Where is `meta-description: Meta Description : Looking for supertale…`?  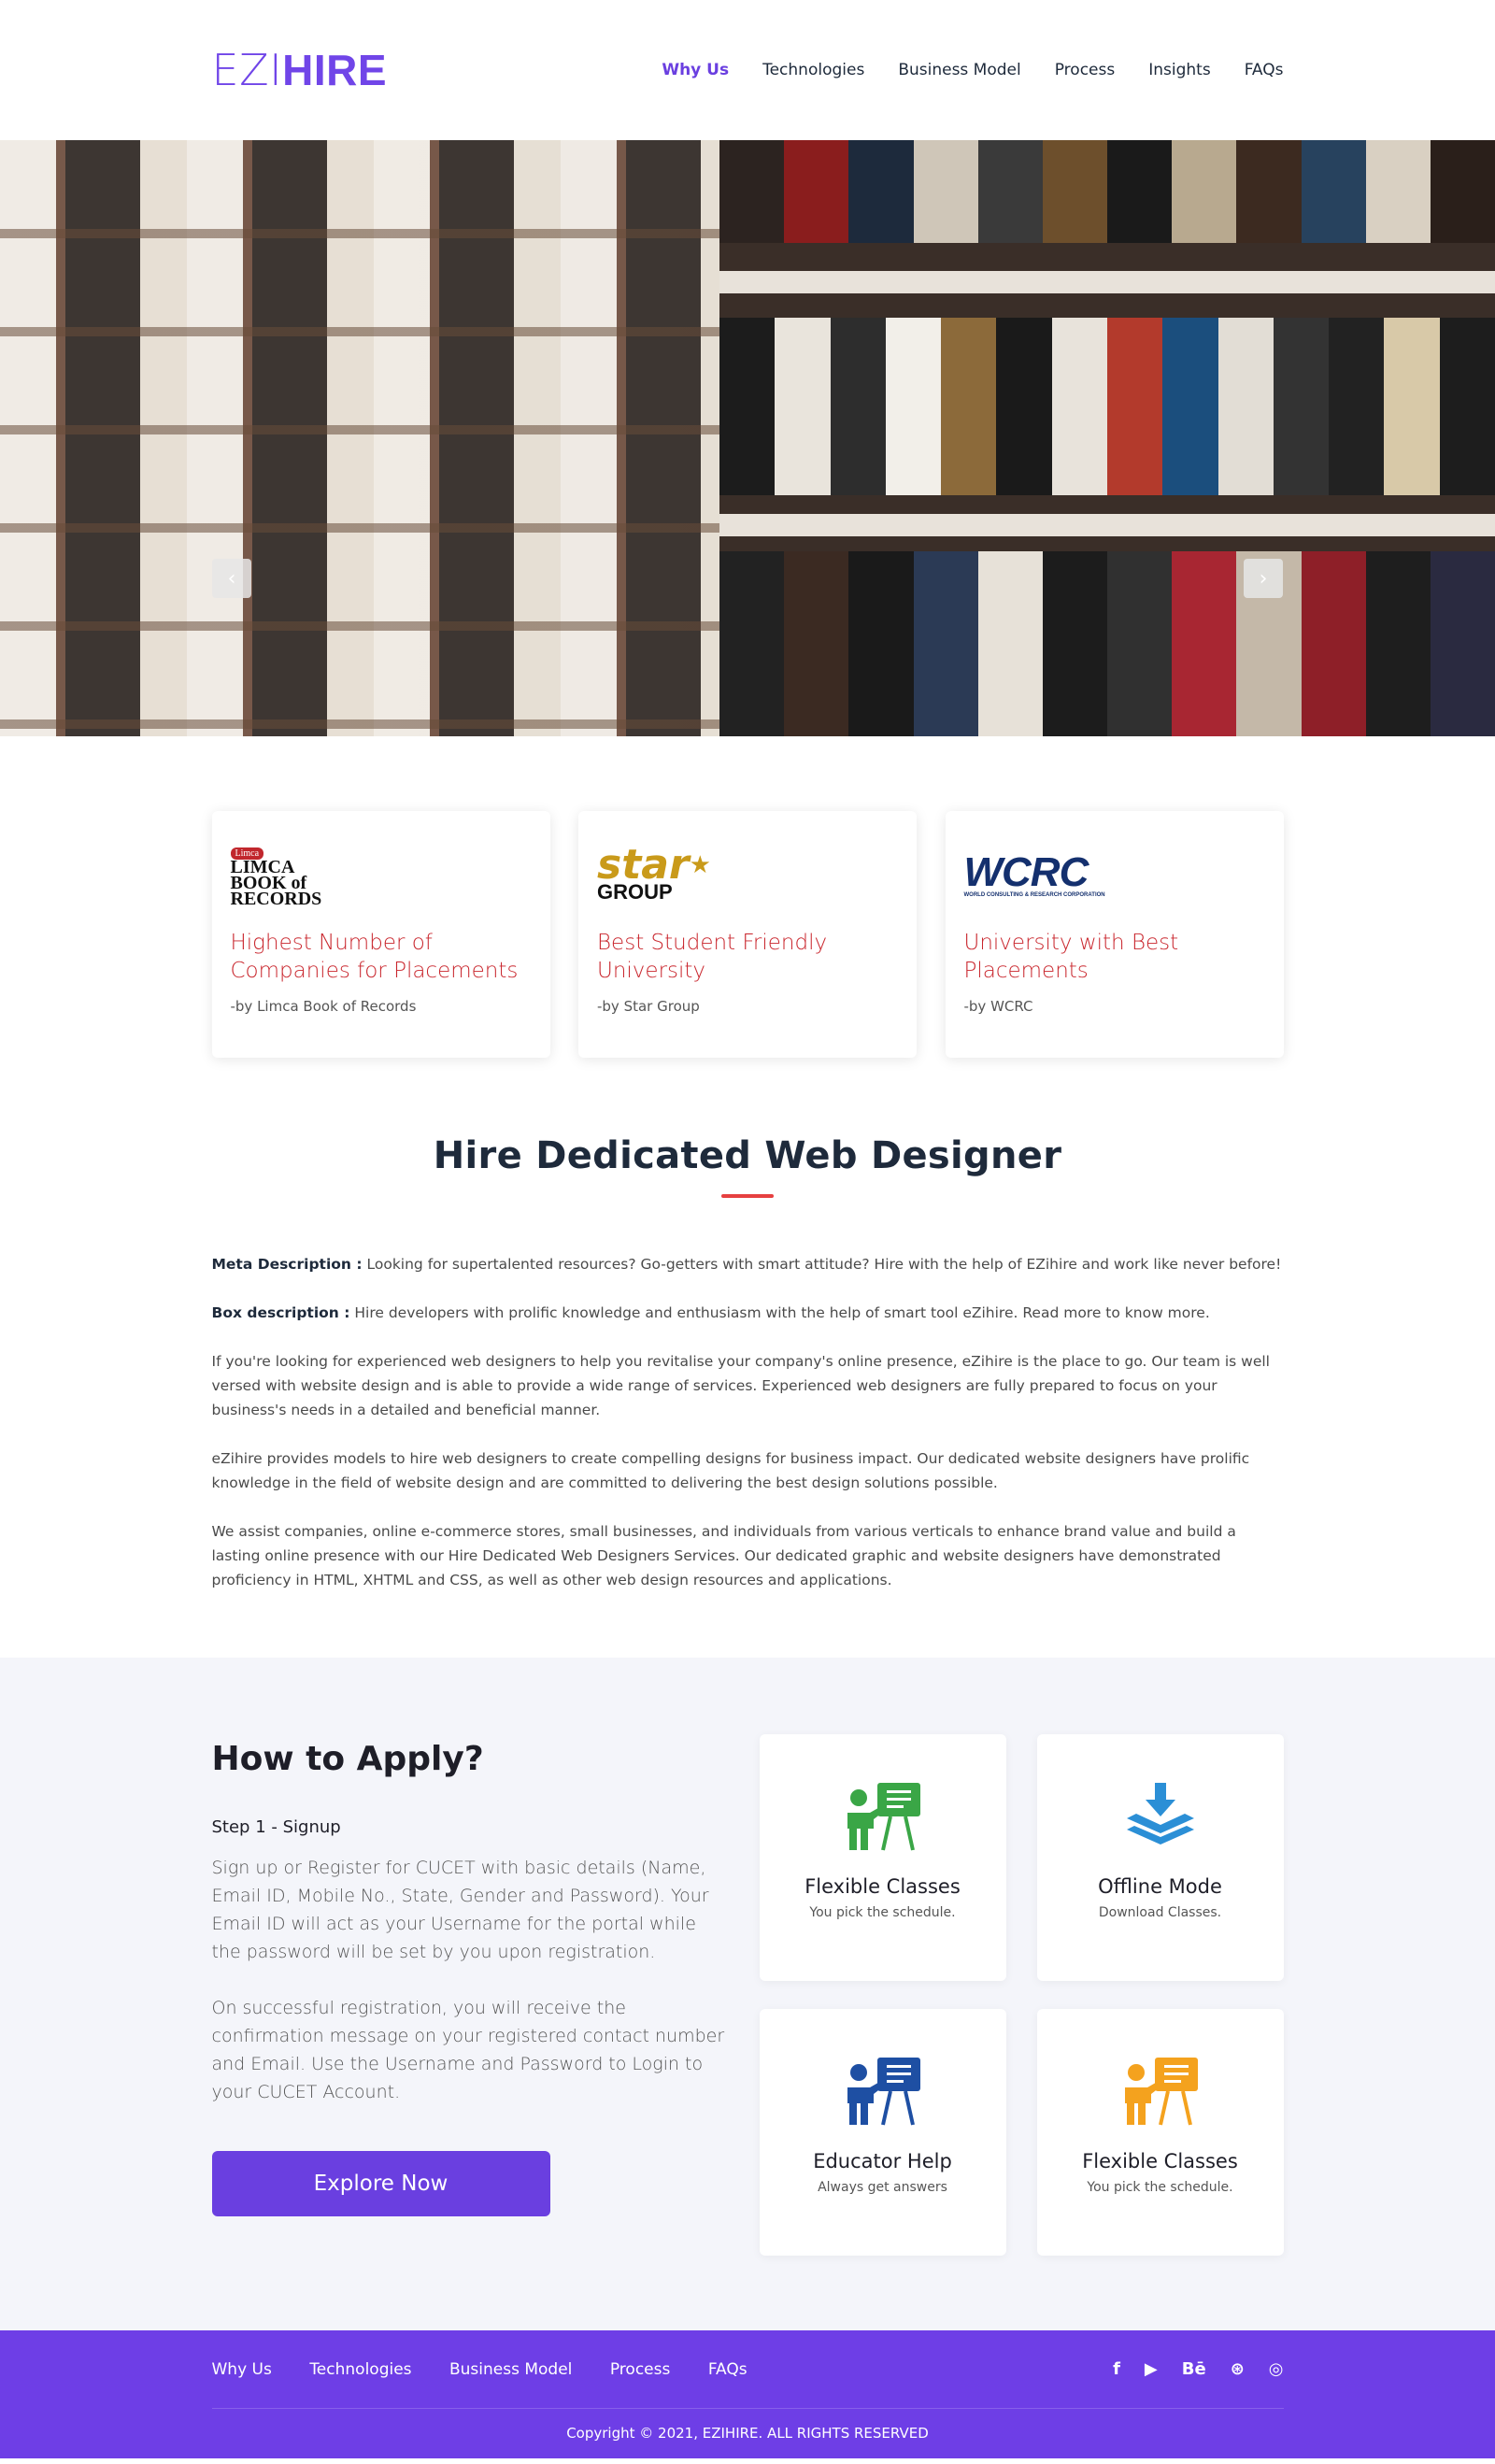 meta-description: Meta Description : Looking for supertale… is located at coordinates (746, 1264).